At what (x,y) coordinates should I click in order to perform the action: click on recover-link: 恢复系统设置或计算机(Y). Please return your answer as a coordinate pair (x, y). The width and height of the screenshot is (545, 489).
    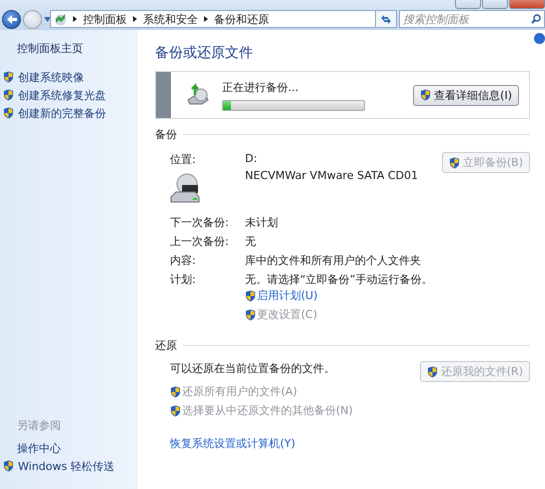
    Looking at the image, I should click on (233, 443).